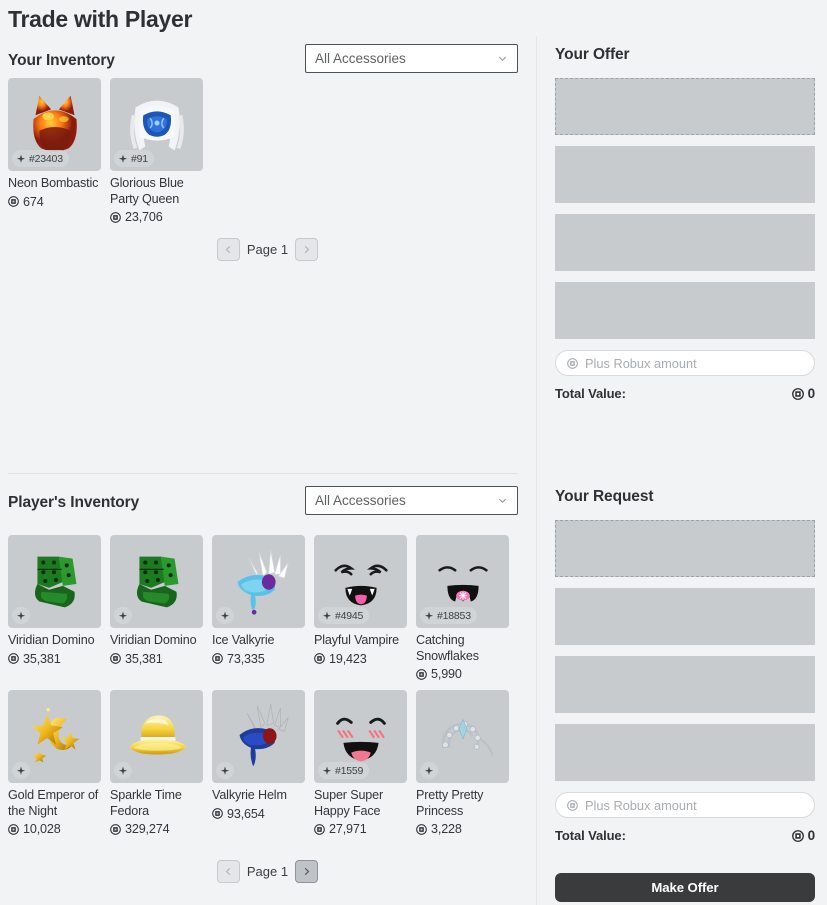  Describe the element at coordinates (349, 770) in the screenshot. I see `item-serial-number: #1559` at that location.